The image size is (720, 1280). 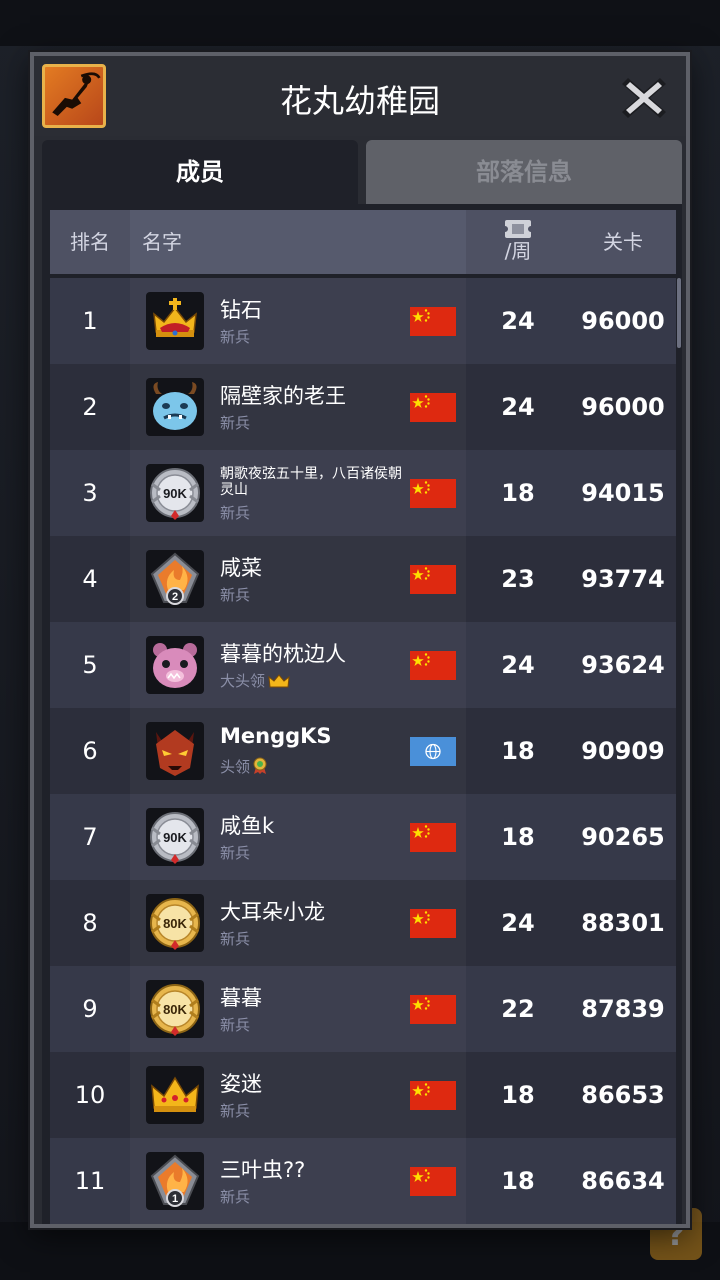 I want to click on backdrop-top-bar, so click(x=360, y=23).